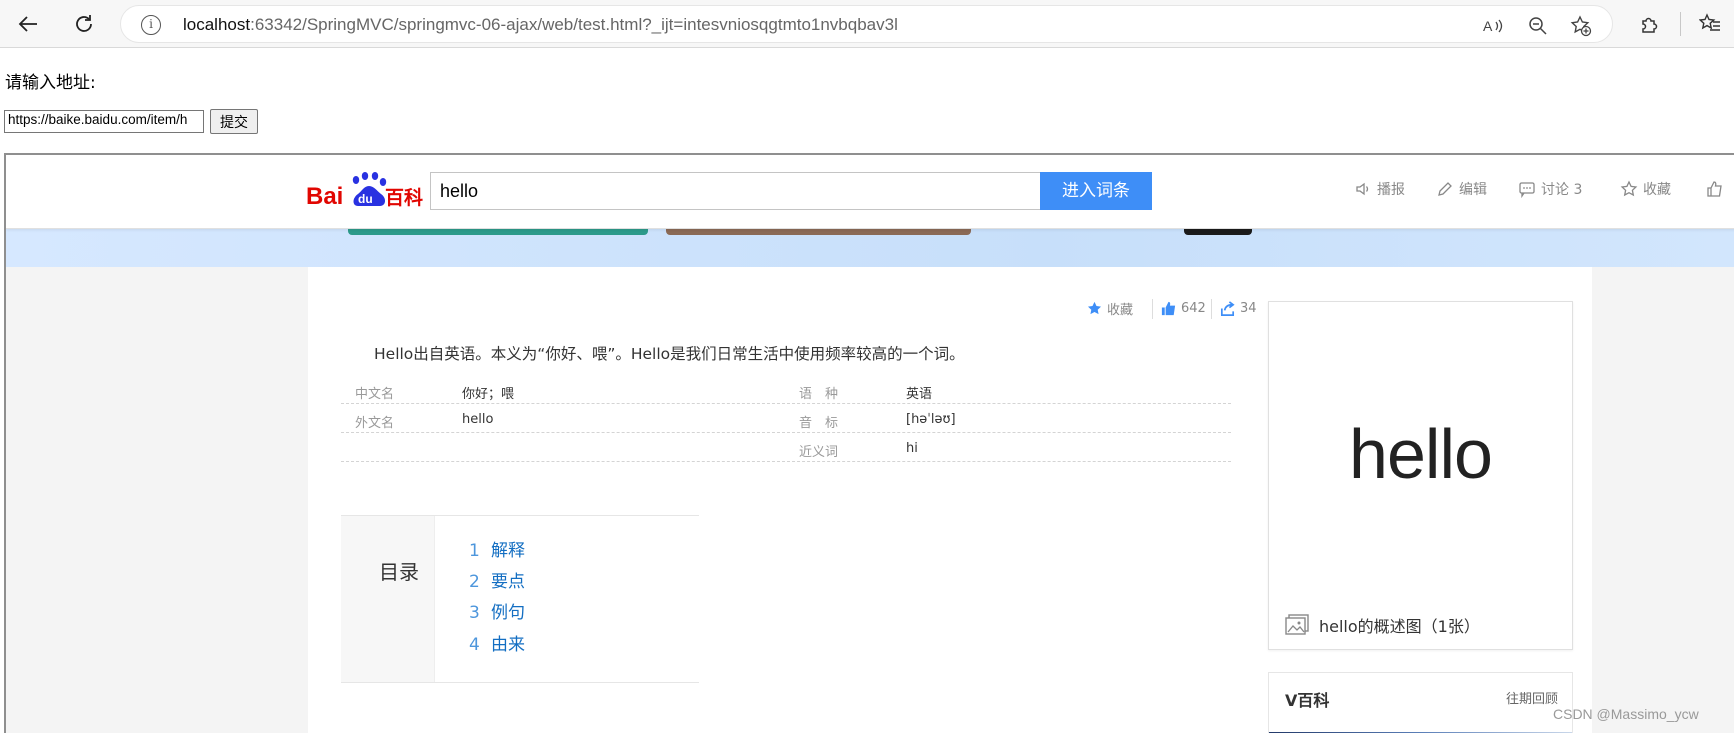 This screenshot has width=1734, height=733. I want to click on info-label: 外文名, so click(375, 423).